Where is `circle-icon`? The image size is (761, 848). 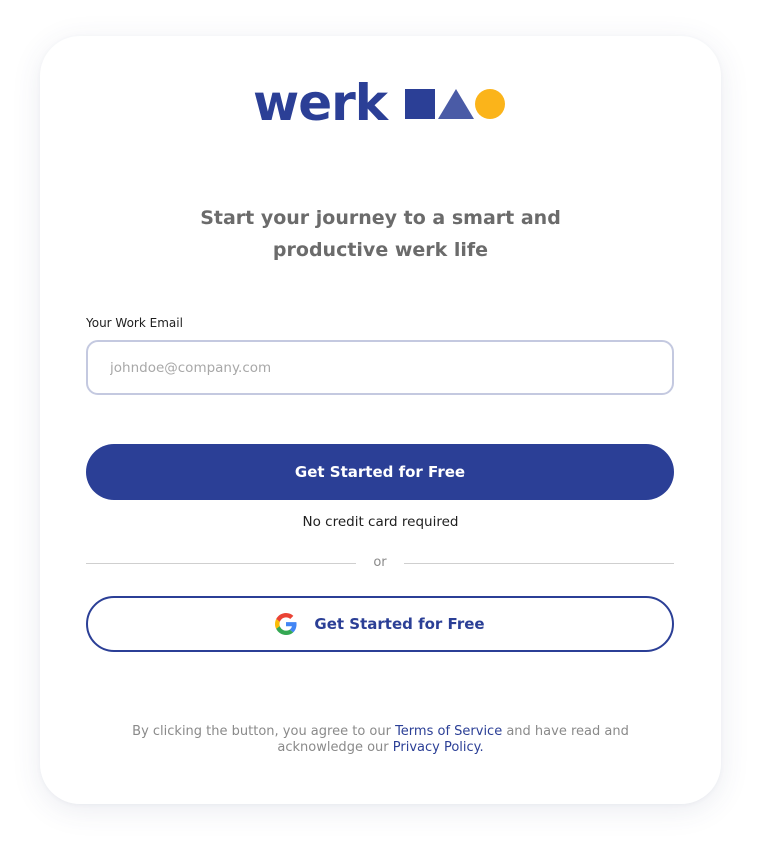
circle-icon is located at coordinates (490, 104).